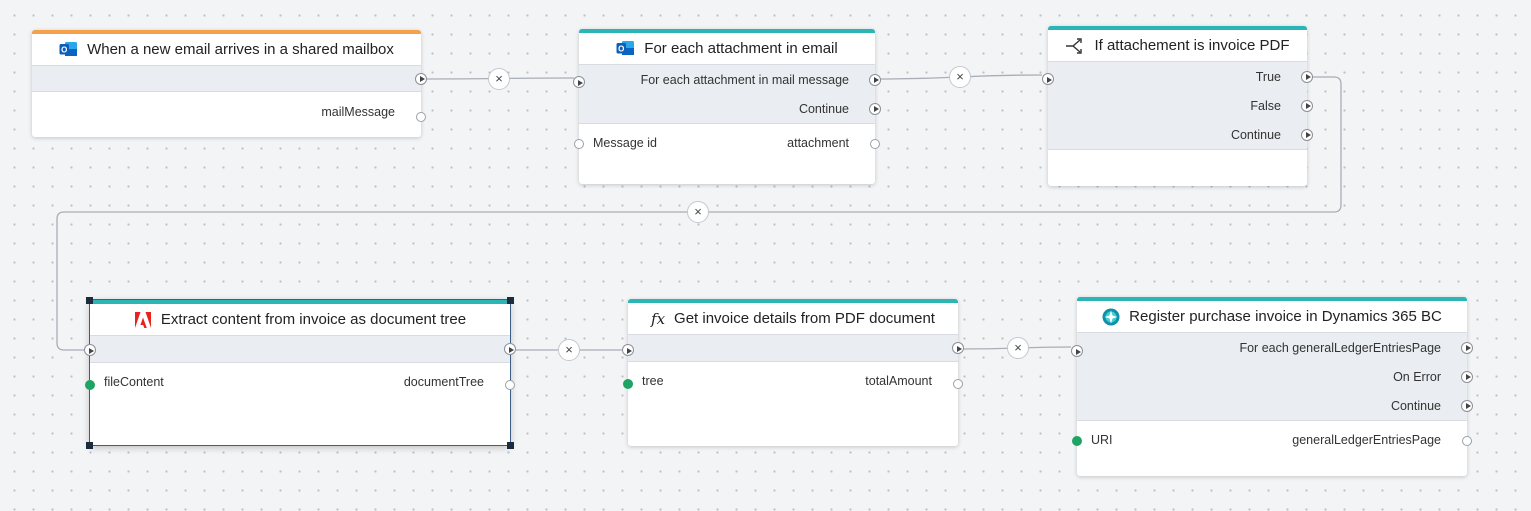  Describe the element at coordinates (1075, 45) in the screenshot. I see `branch-icon` at that location.